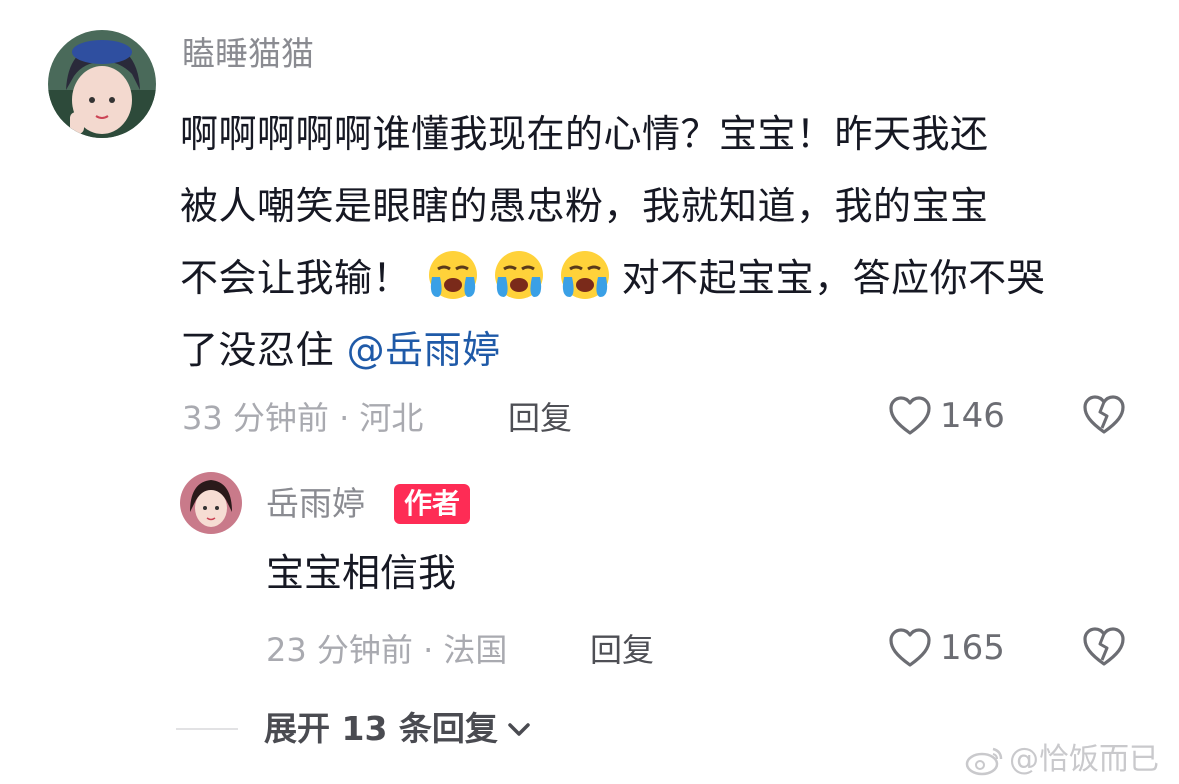  What do you see at coordinates (984, 761) in the screenshot?
I see `weibo-logo-icon` at bounding box center [984, 761].